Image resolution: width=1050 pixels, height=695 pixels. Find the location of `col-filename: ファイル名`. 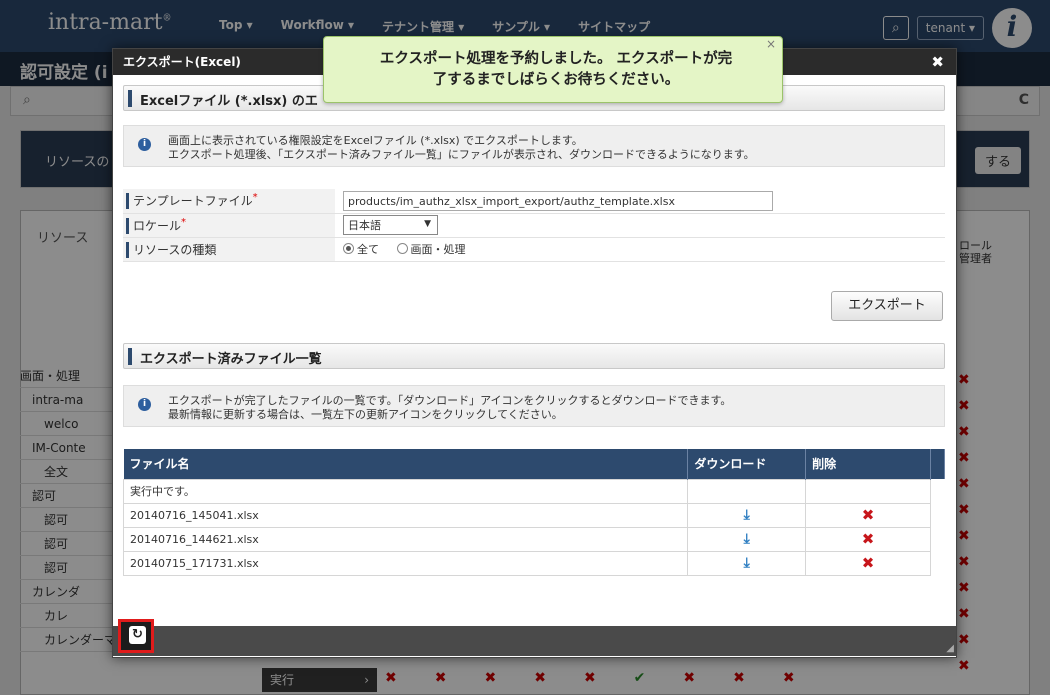

col-filename: ファイル名 is located at coordinates (406, 464).